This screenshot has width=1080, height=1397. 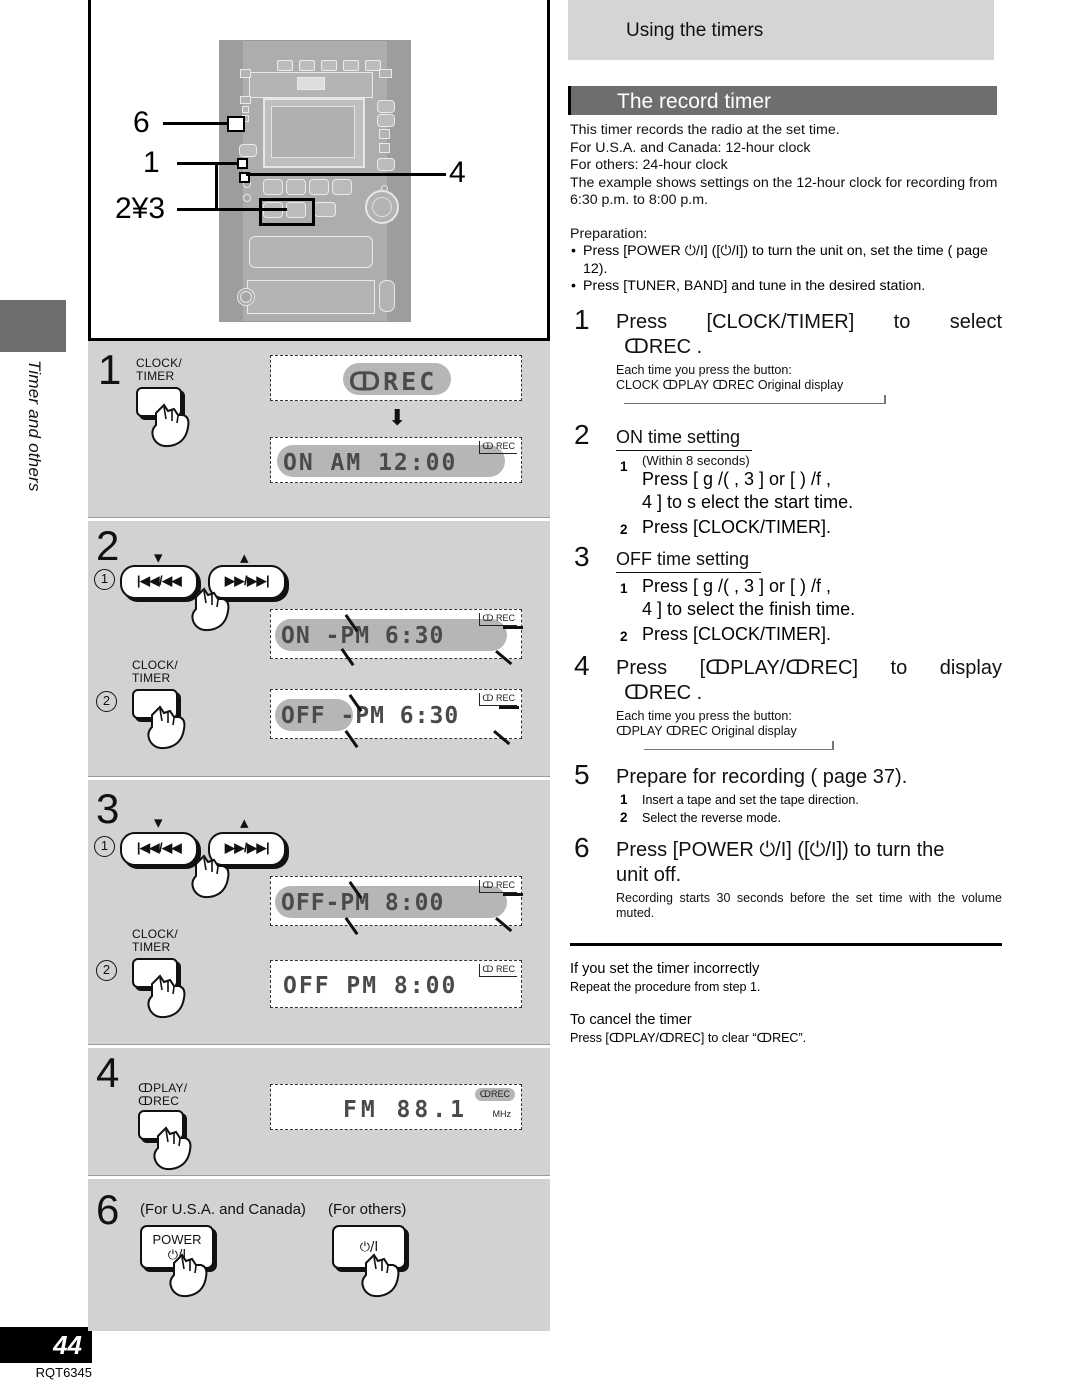 I want to click on left-step-1: 1 CLOCK/ TIMER ↀREC ⬇ ON AM 12:00 ↀ REC, so click(x=319, y=431).